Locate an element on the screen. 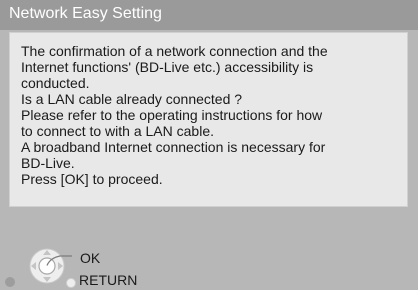 This screenshot has height=290, width=418. page-title: Network Easy Setting is located at coordinates (85, 13).